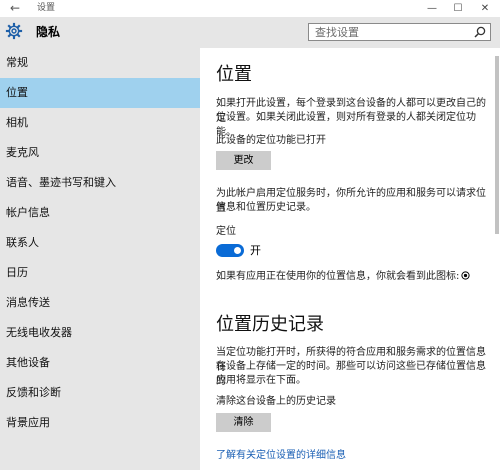 This screenshot has height=470, width=500. I want to click on location-toggle, so click(230, 250).